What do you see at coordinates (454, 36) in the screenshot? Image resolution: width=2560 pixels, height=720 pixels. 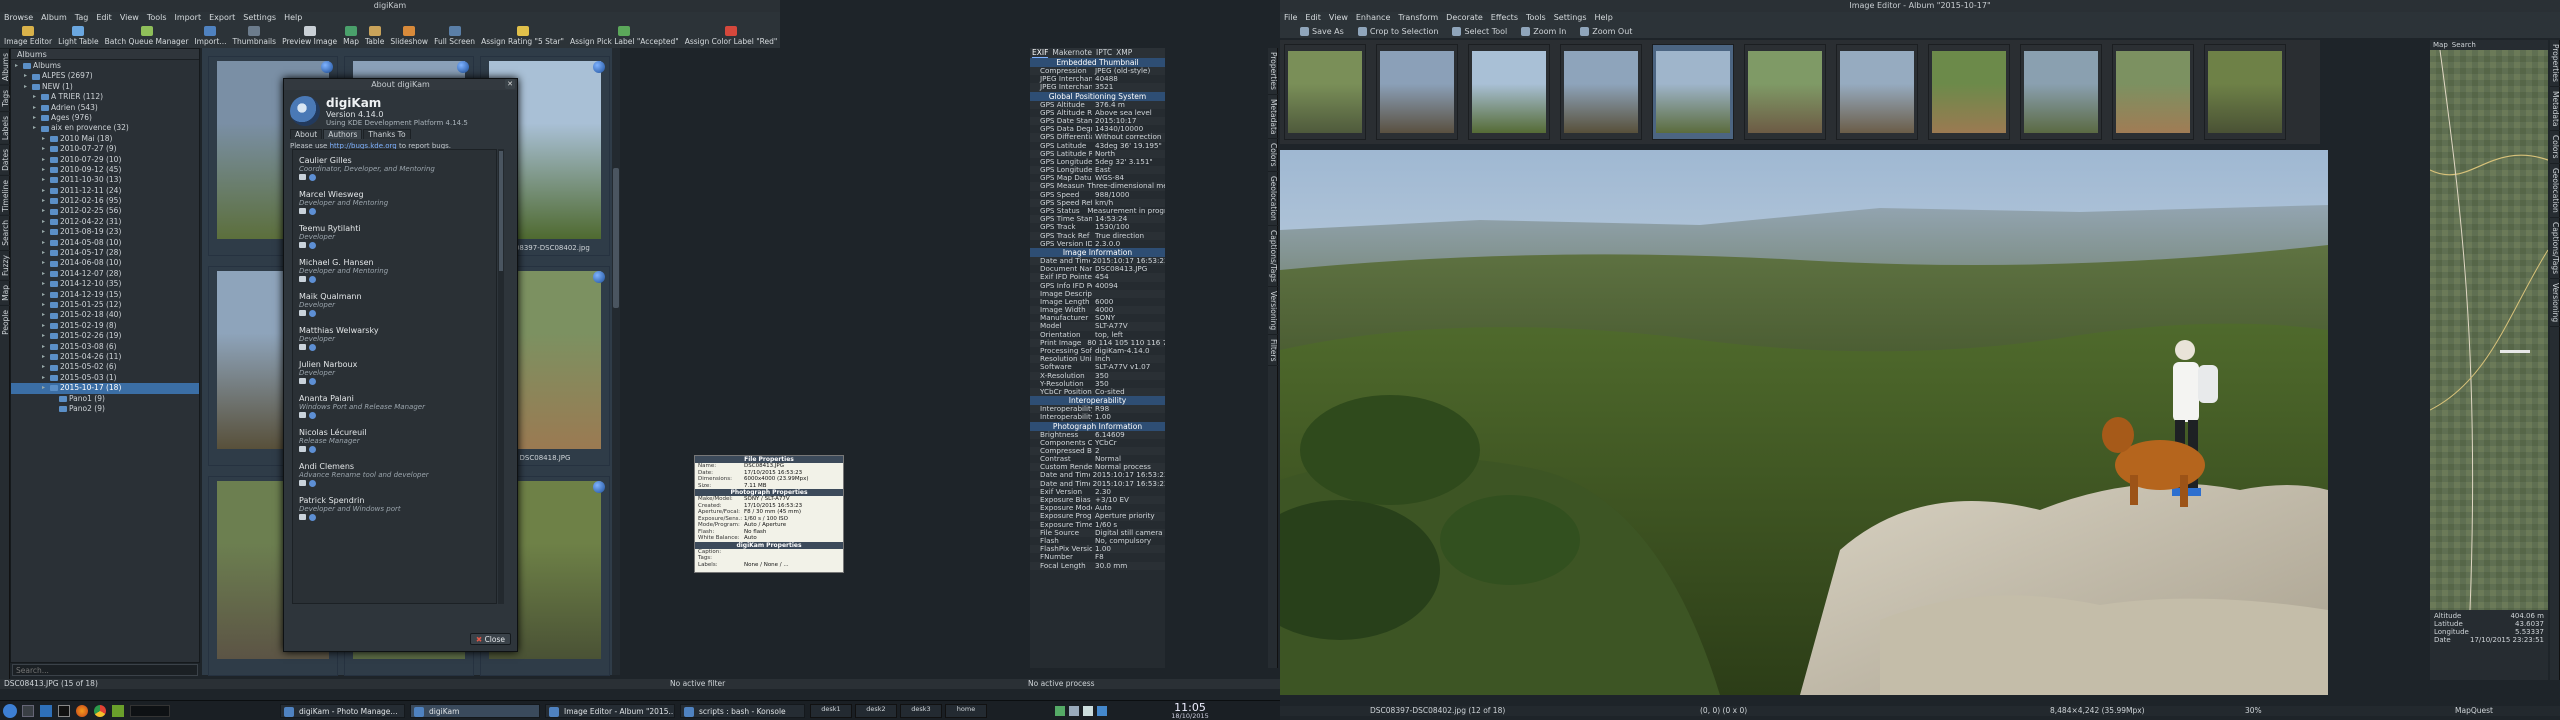 I see `toolbar-button: Full Screen` at bounding box center [454, 36].